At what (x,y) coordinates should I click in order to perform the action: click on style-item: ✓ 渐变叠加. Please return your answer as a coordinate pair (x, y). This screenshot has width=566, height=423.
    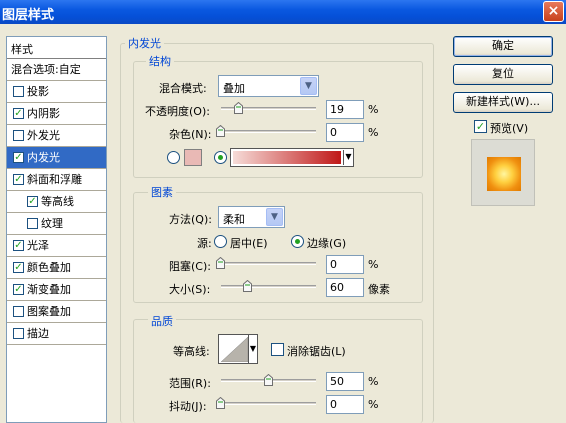
    Looking at the image, I should click on (56, 290).